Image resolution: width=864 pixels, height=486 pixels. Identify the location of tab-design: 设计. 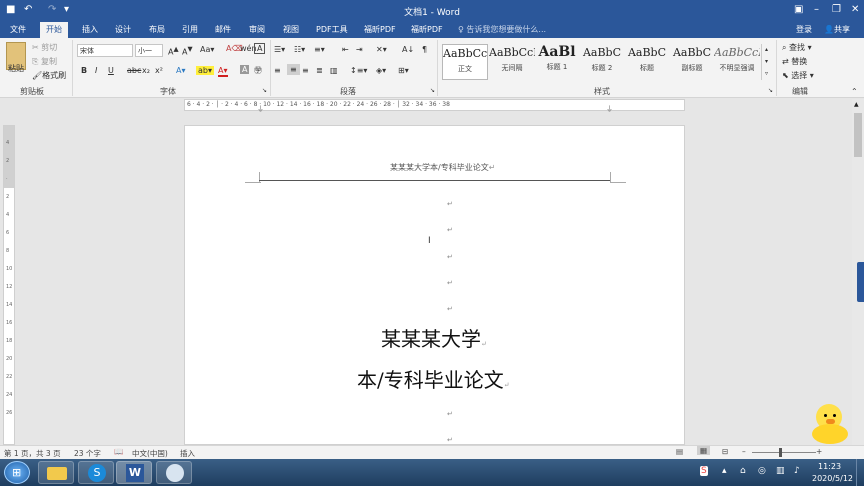
(123, 29).